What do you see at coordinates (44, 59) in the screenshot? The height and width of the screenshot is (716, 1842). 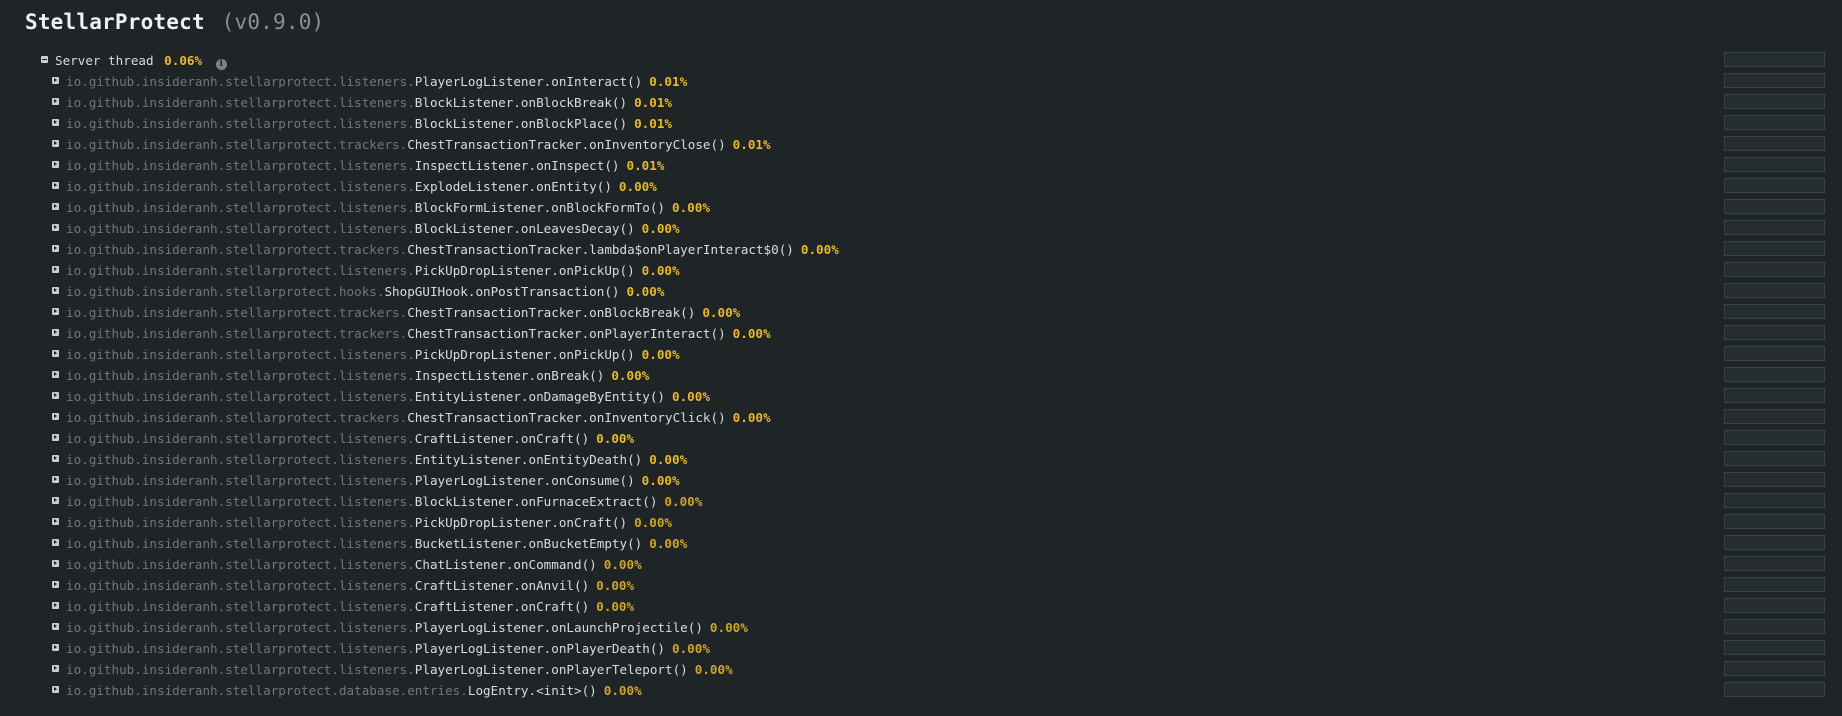 I see `collapse-toggle-icon` at bounding box center [44, 59].